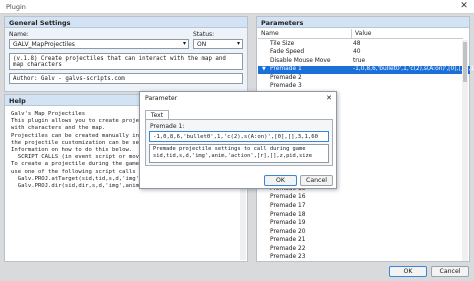 The width and height of the screenshot is (474, 281). I want to click on parameter-name: Premade 21, so click(288, 240).